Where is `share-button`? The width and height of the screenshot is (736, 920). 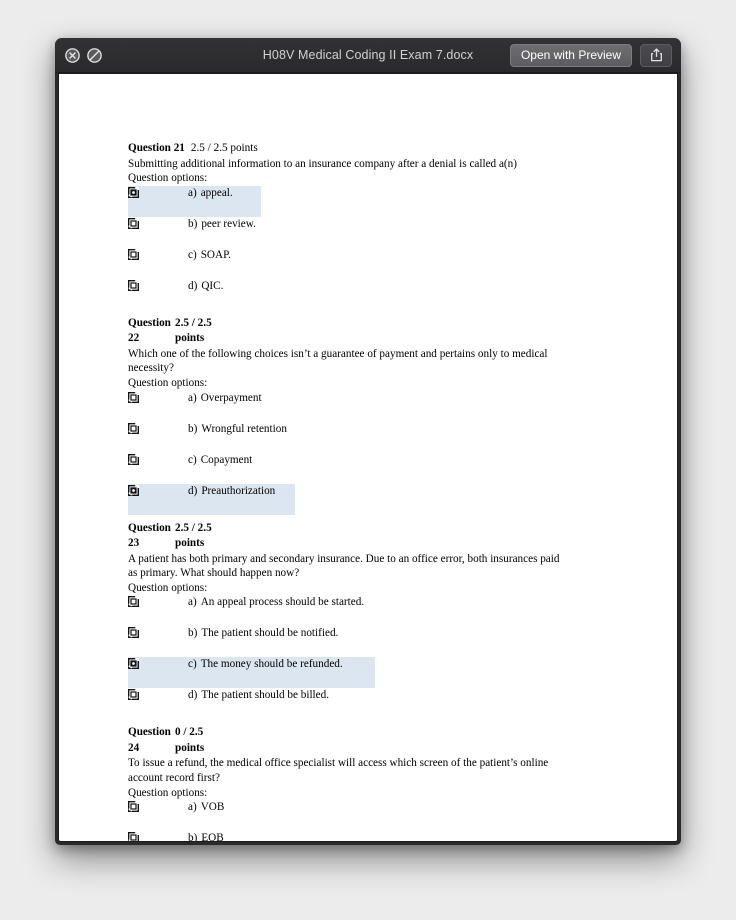
share-button is located at coordinates (656, 55).